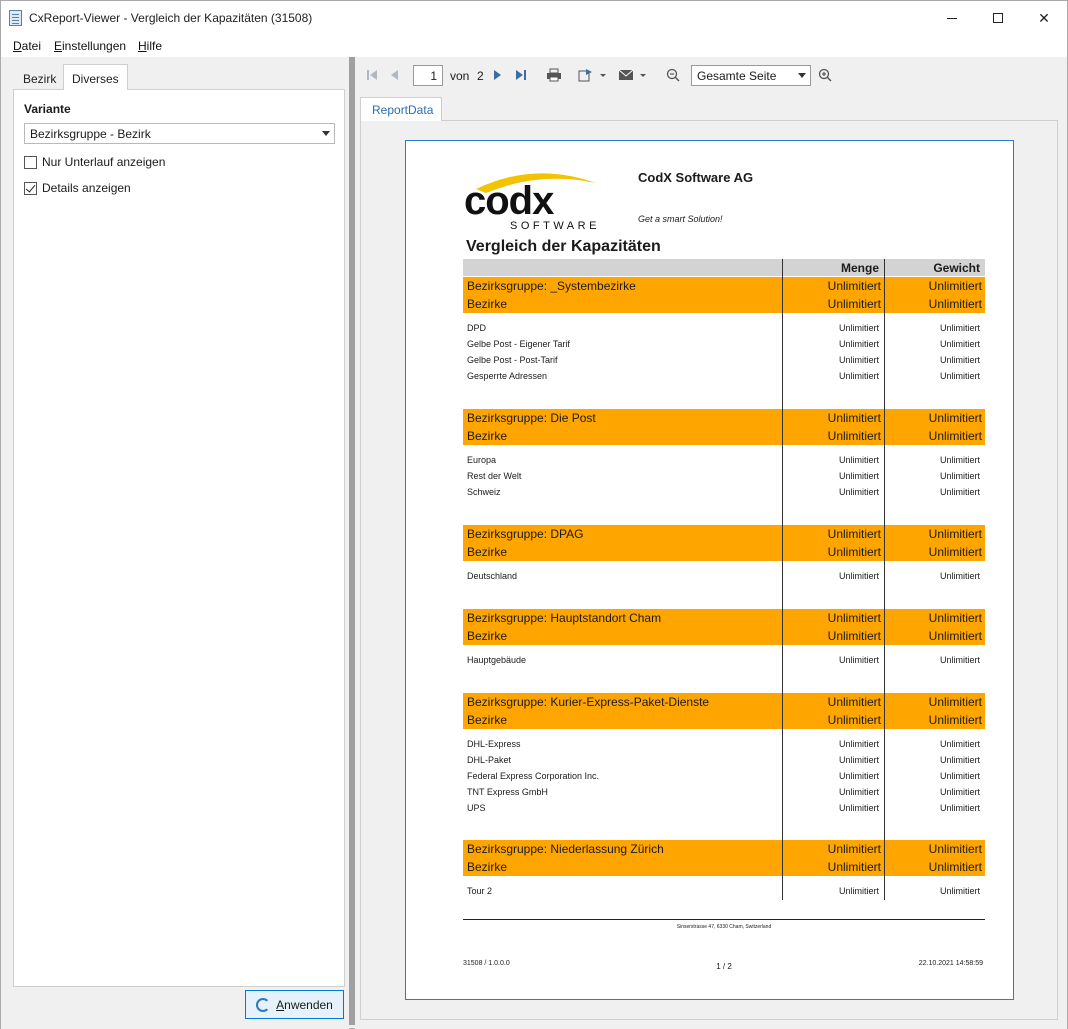 This screenshot has height=1029, width=1068. Describe the element at coordinates (95, 77) in the screenshot. I see `tab-diverses: Diverses` at that location.